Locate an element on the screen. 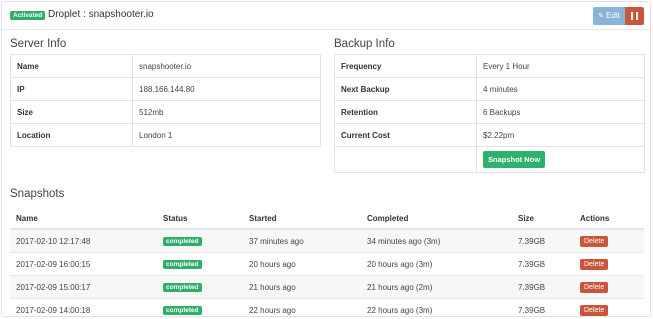 This screenshot has width=653, height=319. server-info-title: Server Info is located at coordinates (38, 44).